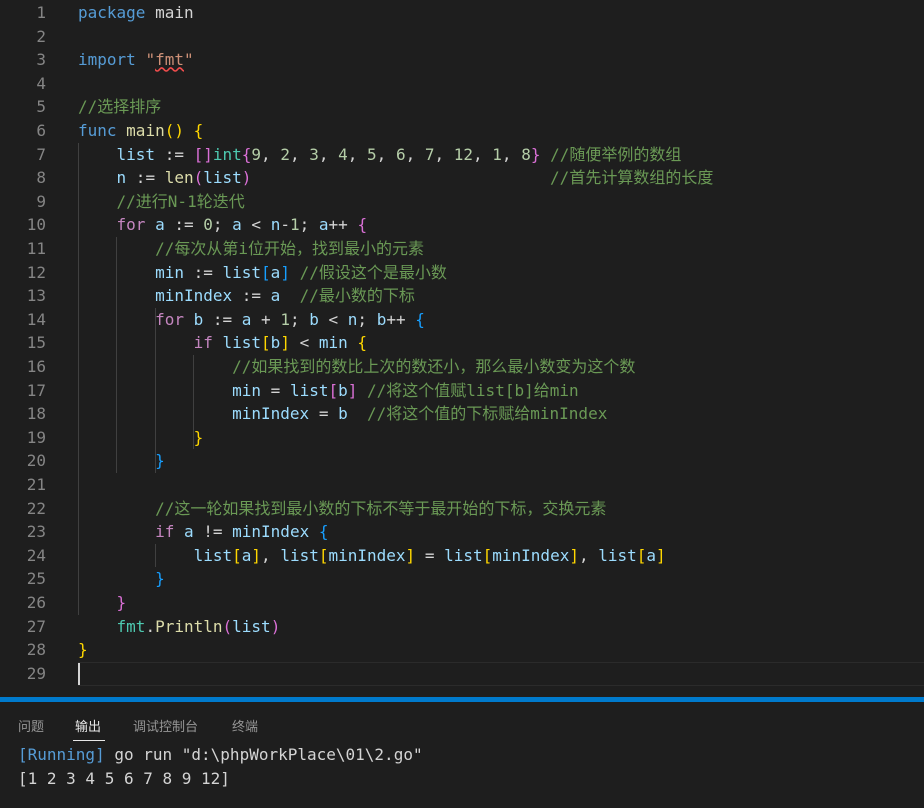 This screenshot has height=808, width=924. Describe the element at coordinates (150, 60) in the screenshot. I see `code-token: "` at that location.